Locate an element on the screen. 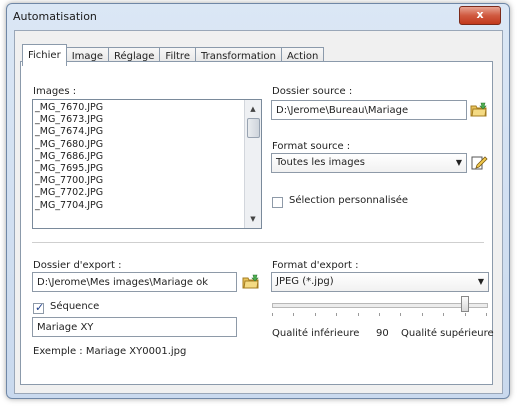 Image resolution: width=522 pixels, height=406 pixels. export-format-select: JPEG (*.jpg) ▼ is located at coordinates (380, 282).